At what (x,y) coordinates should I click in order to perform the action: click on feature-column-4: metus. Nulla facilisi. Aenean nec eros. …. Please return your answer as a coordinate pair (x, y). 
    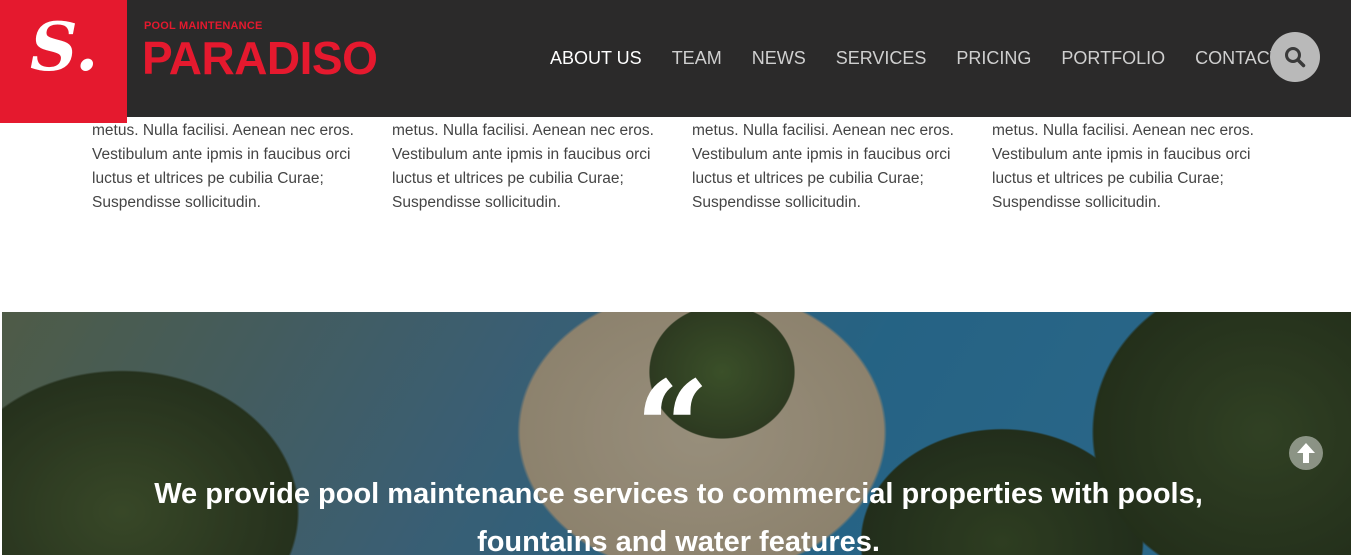
    Looking at the image, I should click on (1132, 167).